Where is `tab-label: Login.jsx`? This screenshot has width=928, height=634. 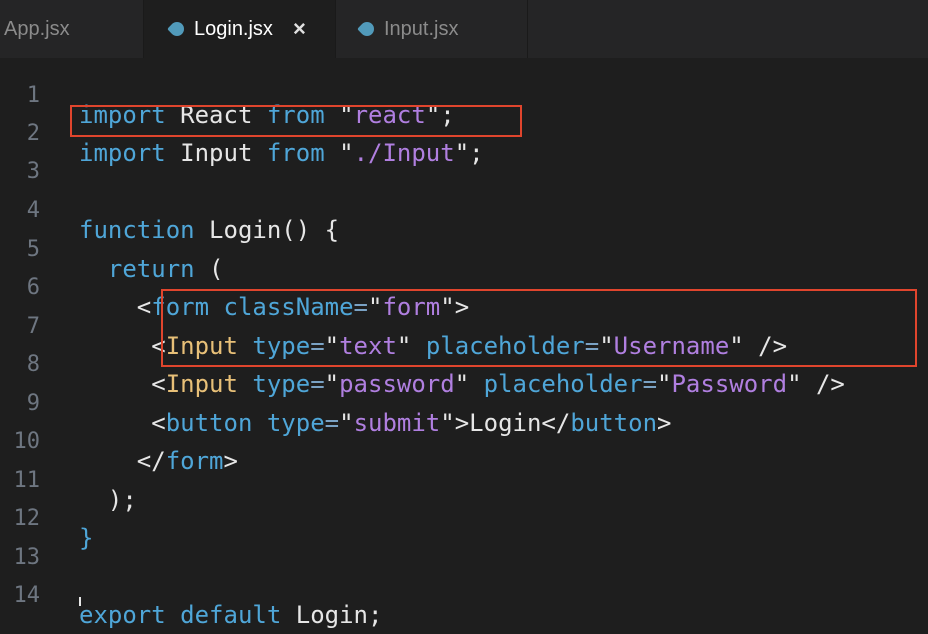 tab-label: Login.jsx is located at coordinates (233, 28).